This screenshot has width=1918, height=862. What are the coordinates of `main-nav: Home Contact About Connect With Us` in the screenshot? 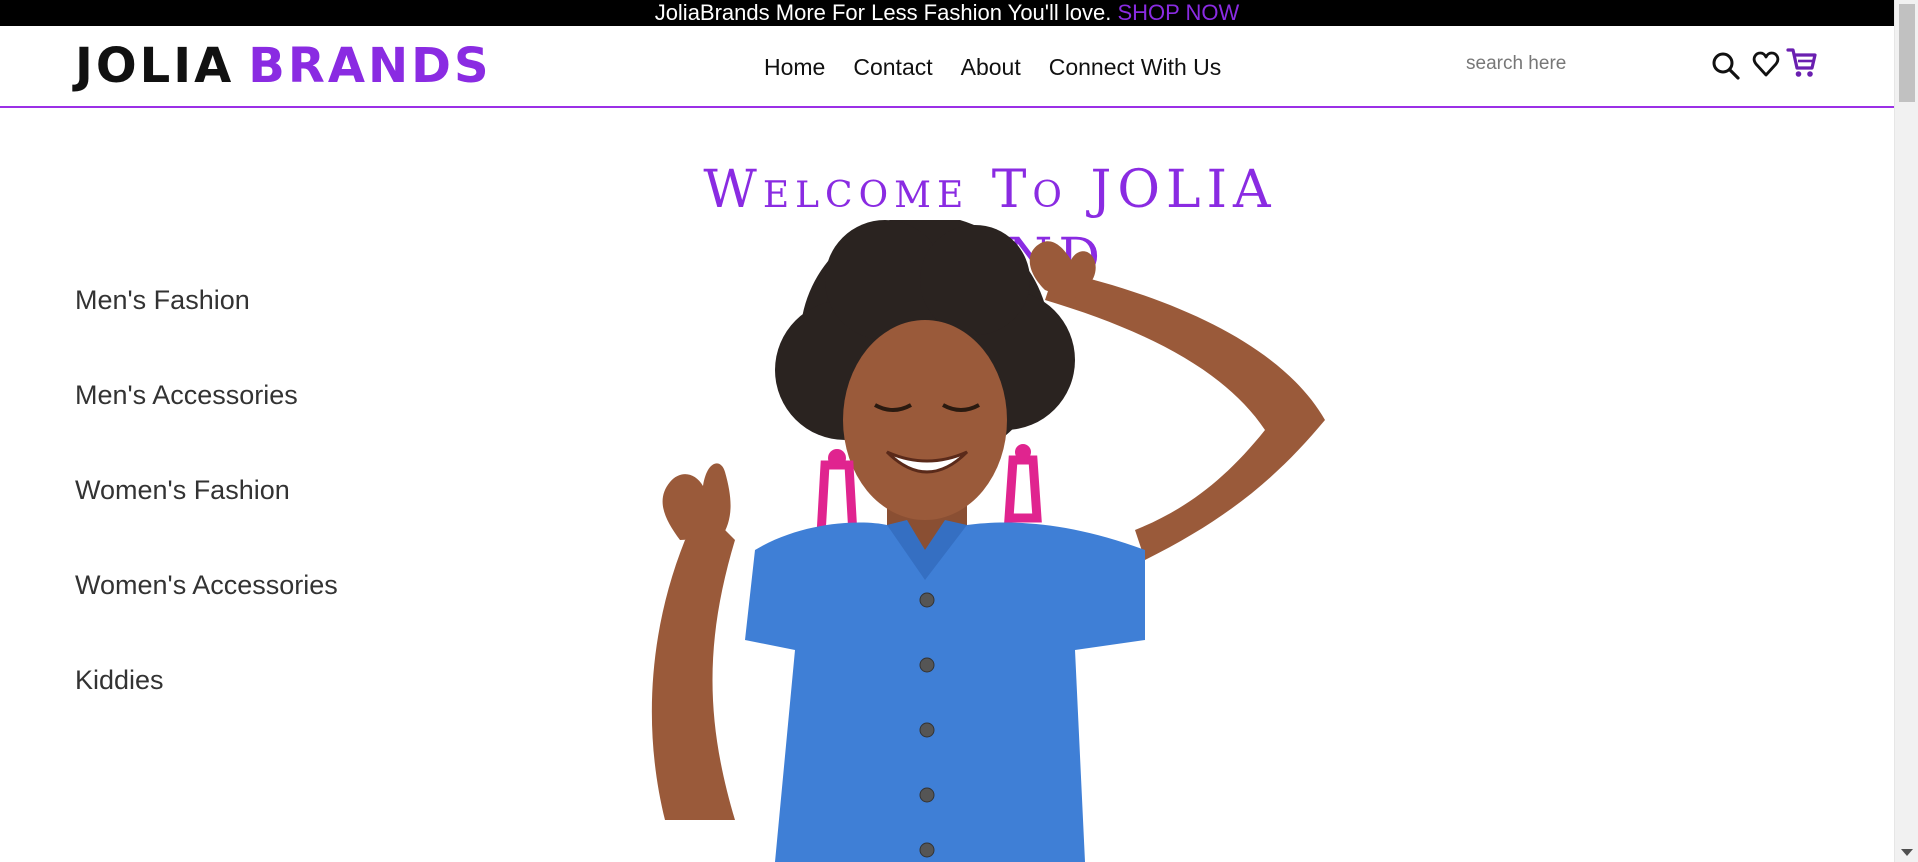 It's located at (992, 67).